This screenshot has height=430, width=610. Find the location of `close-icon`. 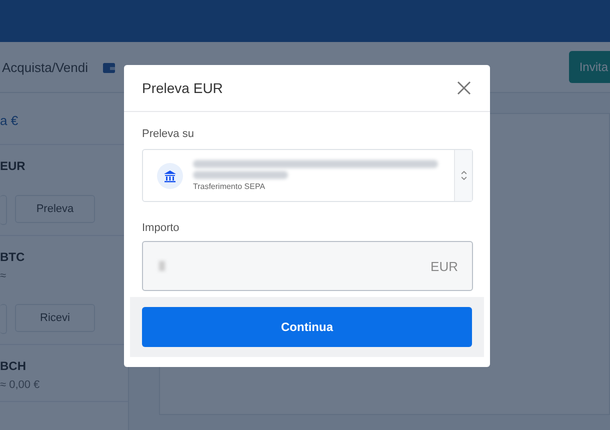

close-icon is located at coordinates (464, 88).